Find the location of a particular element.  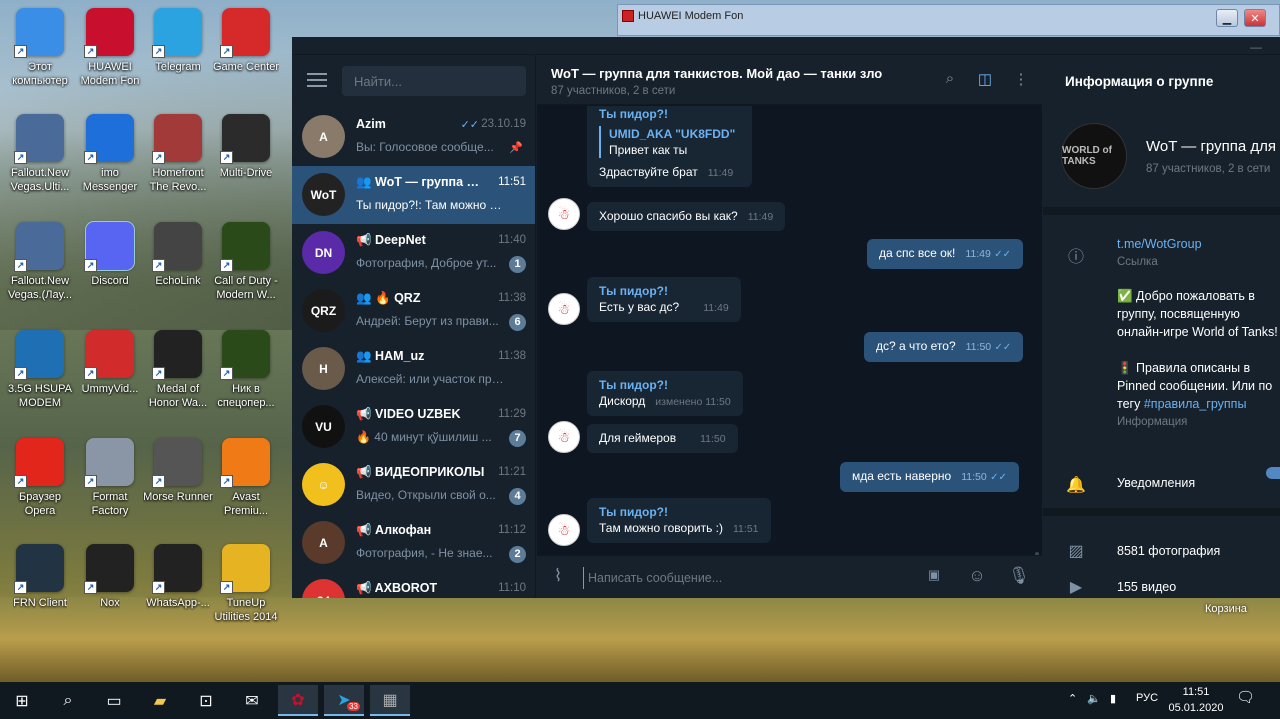

attach-icon: ⌇ is located at coordinates (558, 577).